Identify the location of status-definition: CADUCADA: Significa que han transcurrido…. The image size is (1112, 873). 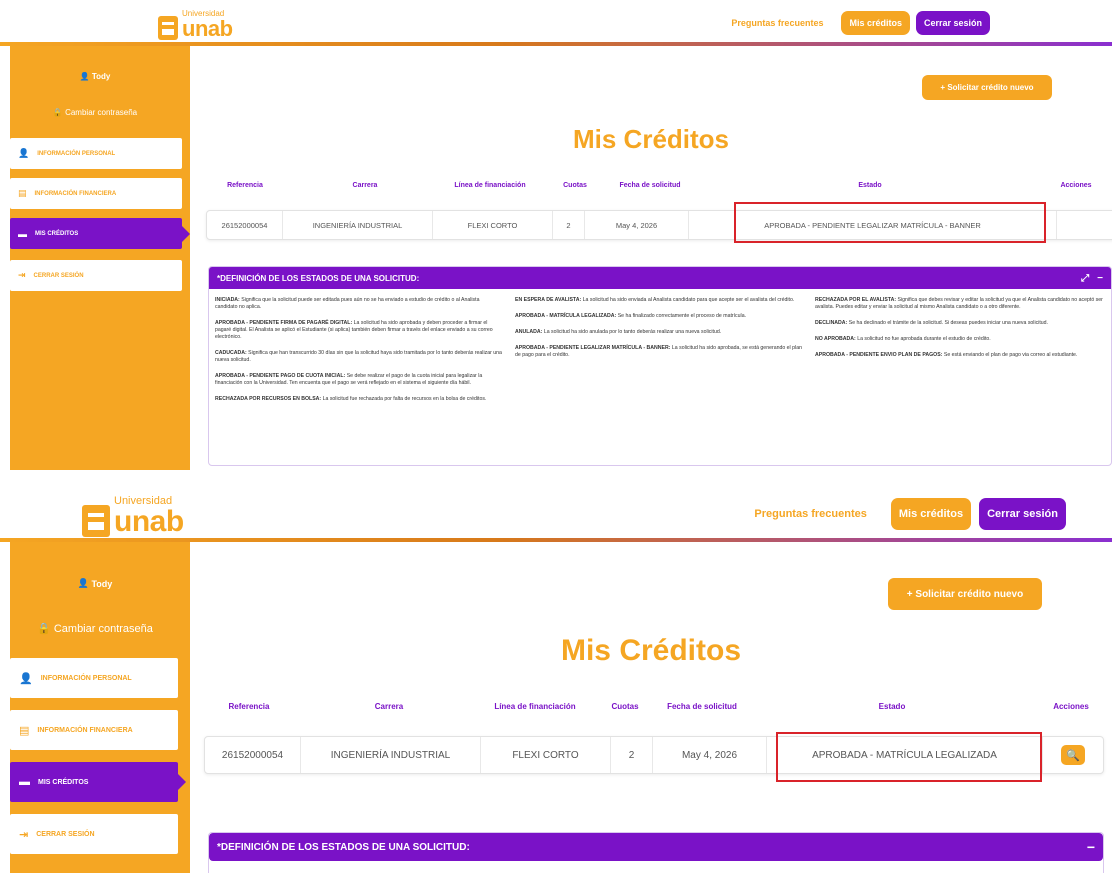
(359, 357).